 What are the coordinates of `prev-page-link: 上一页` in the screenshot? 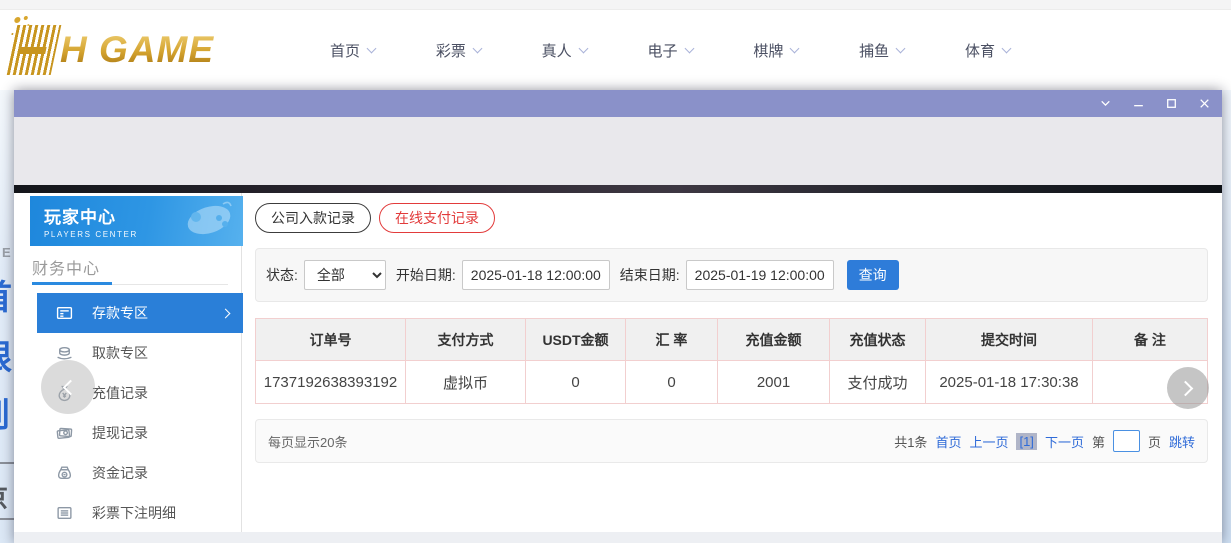 It's located at (988, 441).